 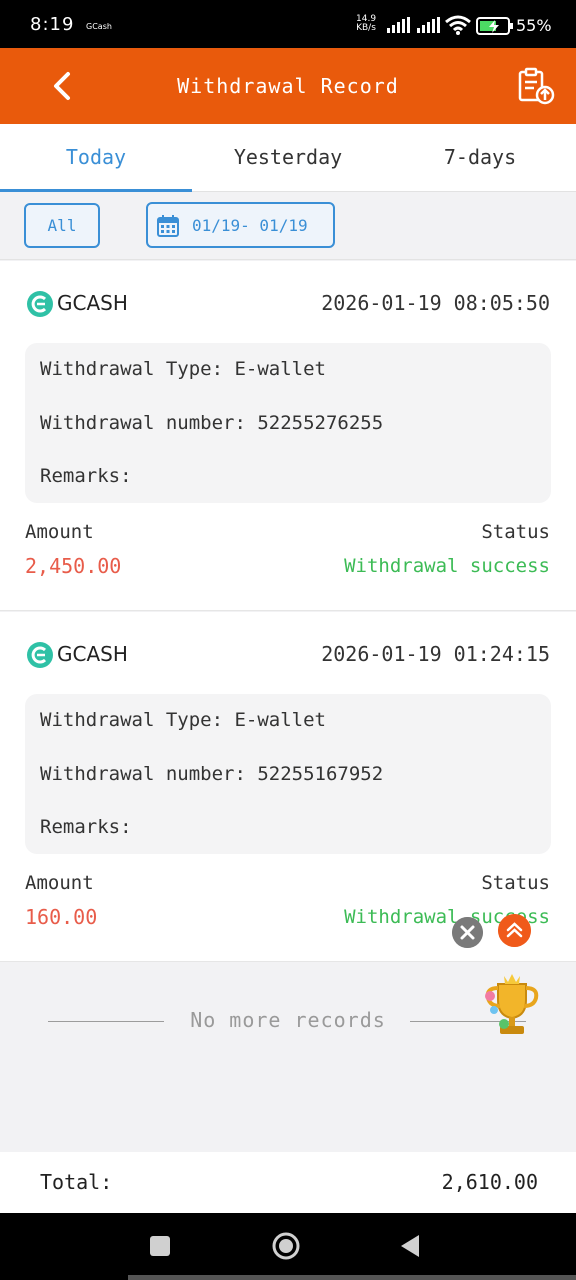 I want to click on record-datetime: 2026-01-19 08:05:50, so click(x=435, y=303).